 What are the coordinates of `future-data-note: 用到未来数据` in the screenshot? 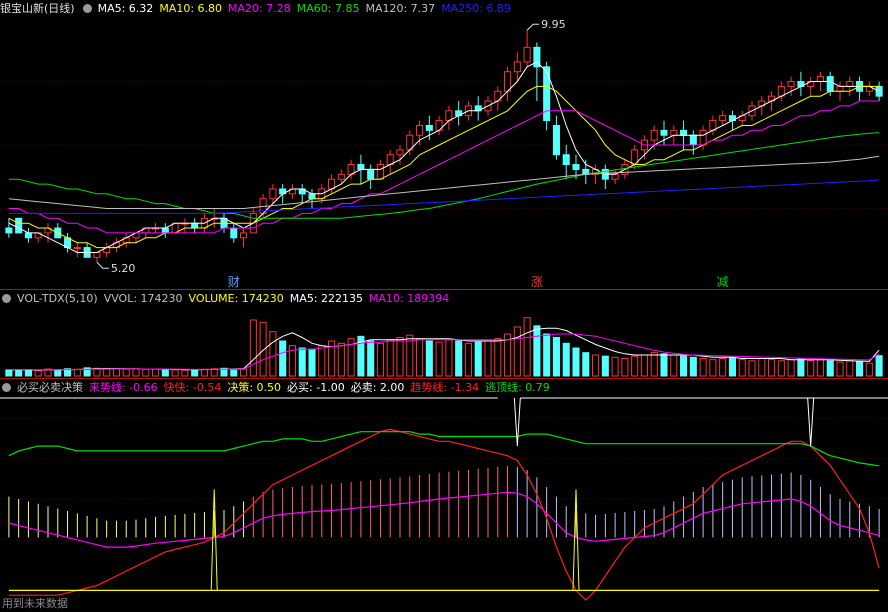 It's located at (35, 603).